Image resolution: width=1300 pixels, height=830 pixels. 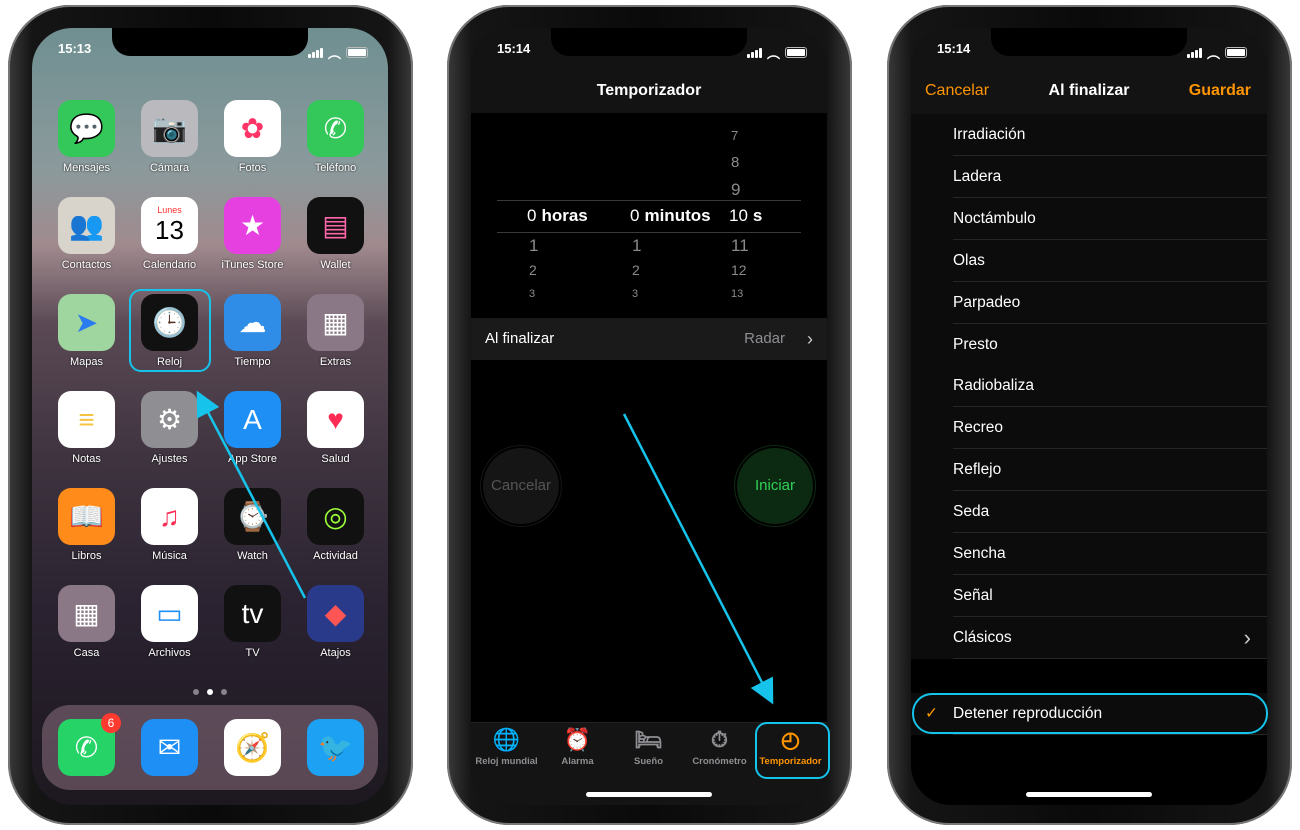 I want to click on sound-option: Noctámbulo, so click(x=1089, y=218).